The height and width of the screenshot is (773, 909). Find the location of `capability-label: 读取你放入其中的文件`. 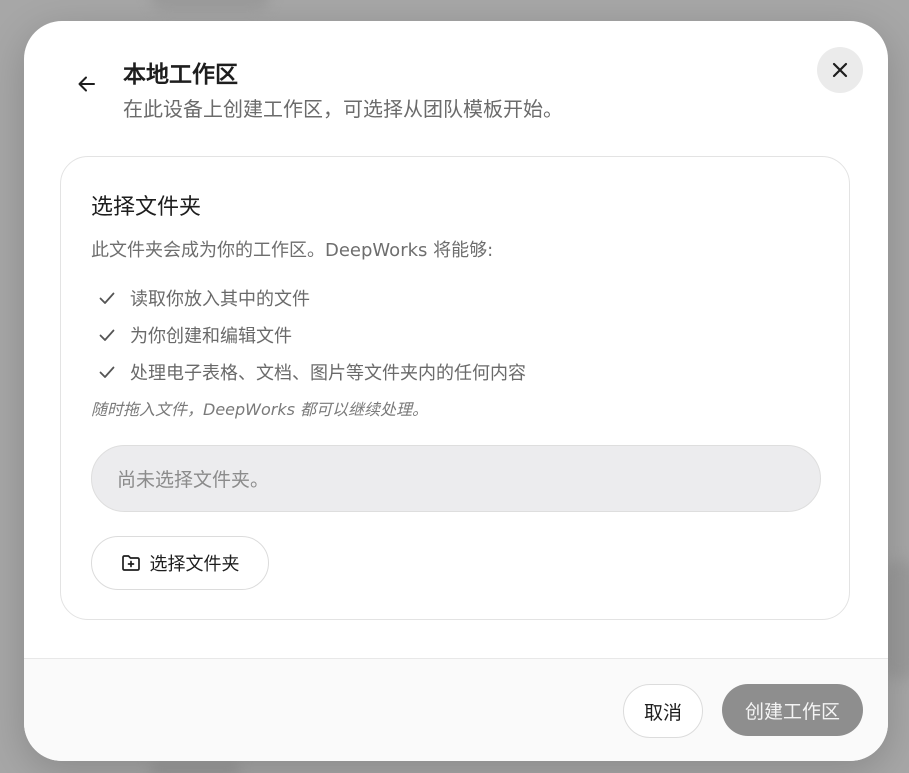

capability-label: 读取你放入其中的文件 is located at coordinates (220, 299).